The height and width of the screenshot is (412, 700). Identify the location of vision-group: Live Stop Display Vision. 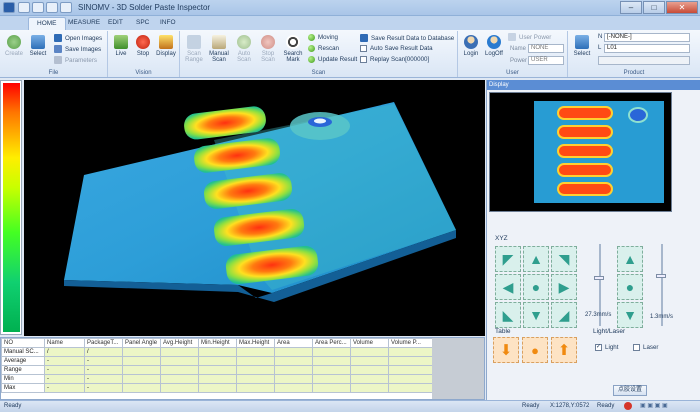
(144, 54).